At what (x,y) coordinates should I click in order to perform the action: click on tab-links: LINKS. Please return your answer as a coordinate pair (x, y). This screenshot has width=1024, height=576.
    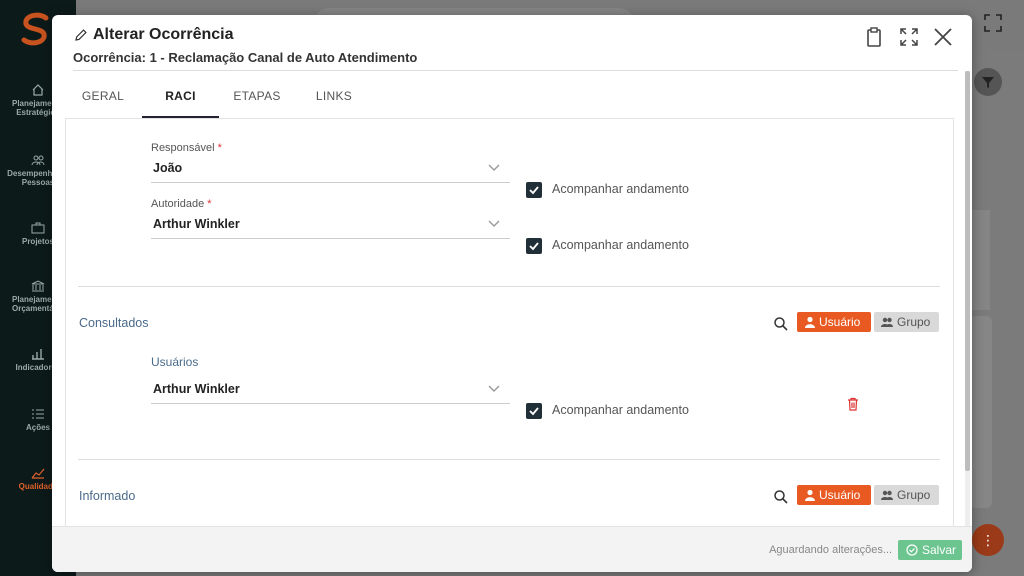
    Looking at the image, I should click on (334, 102).